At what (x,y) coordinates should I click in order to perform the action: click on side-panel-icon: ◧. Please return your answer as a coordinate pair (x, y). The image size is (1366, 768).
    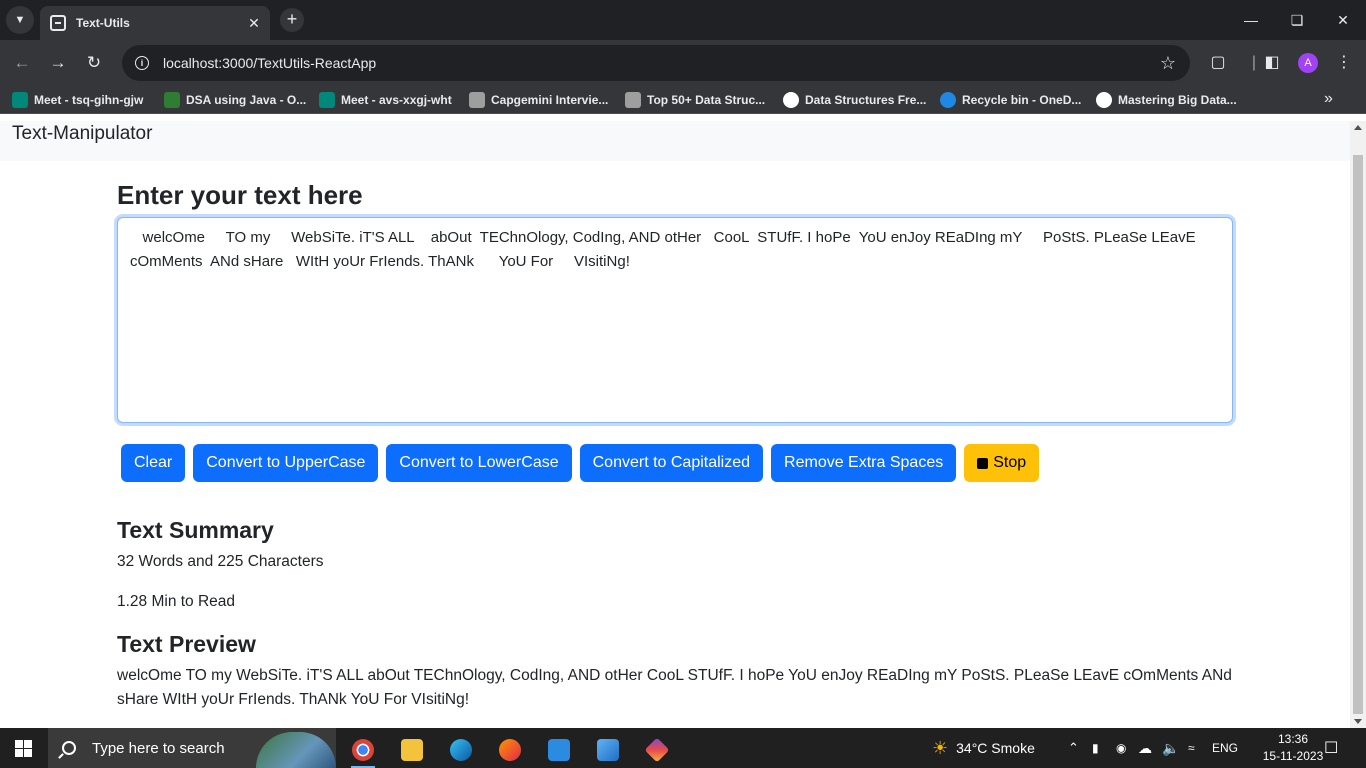
    Looking at the image, I should click on (1272, 63).